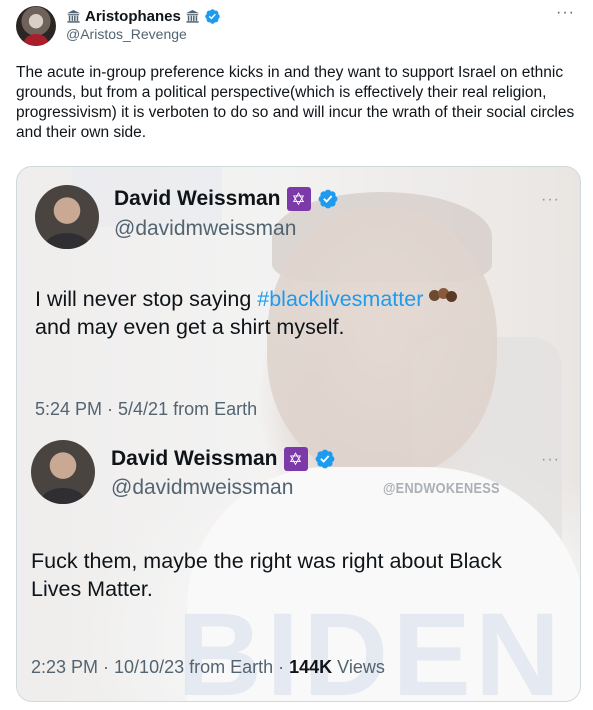 This screenshot has width=593, height=710. What do you see at coordinates (126, 34) in the screenshot?
I see `author-handle: @Aristos_Revenge` at bounding box center [126, 34].